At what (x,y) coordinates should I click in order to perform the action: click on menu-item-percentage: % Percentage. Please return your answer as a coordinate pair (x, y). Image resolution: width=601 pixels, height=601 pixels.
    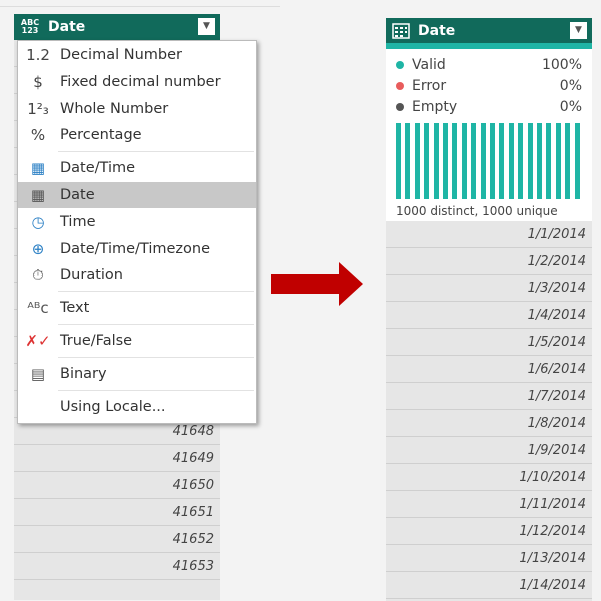
    Looking at the image, I should click on (137, 135).